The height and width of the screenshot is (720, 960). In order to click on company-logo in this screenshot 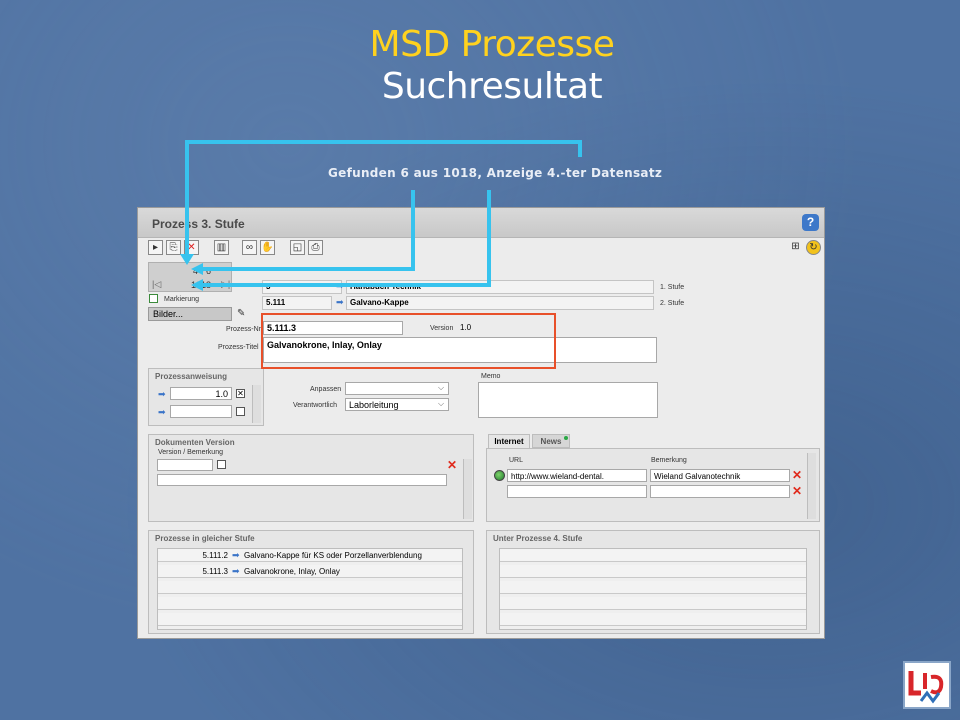, I will do `click(927, 685)`.